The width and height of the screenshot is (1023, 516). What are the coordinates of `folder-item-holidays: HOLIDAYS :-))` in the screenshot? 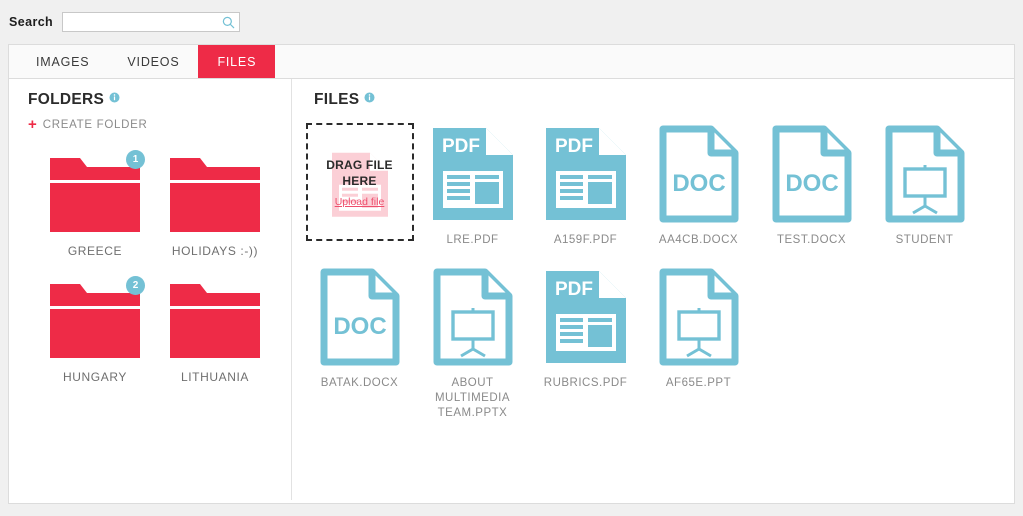 It's located at (215, 204).